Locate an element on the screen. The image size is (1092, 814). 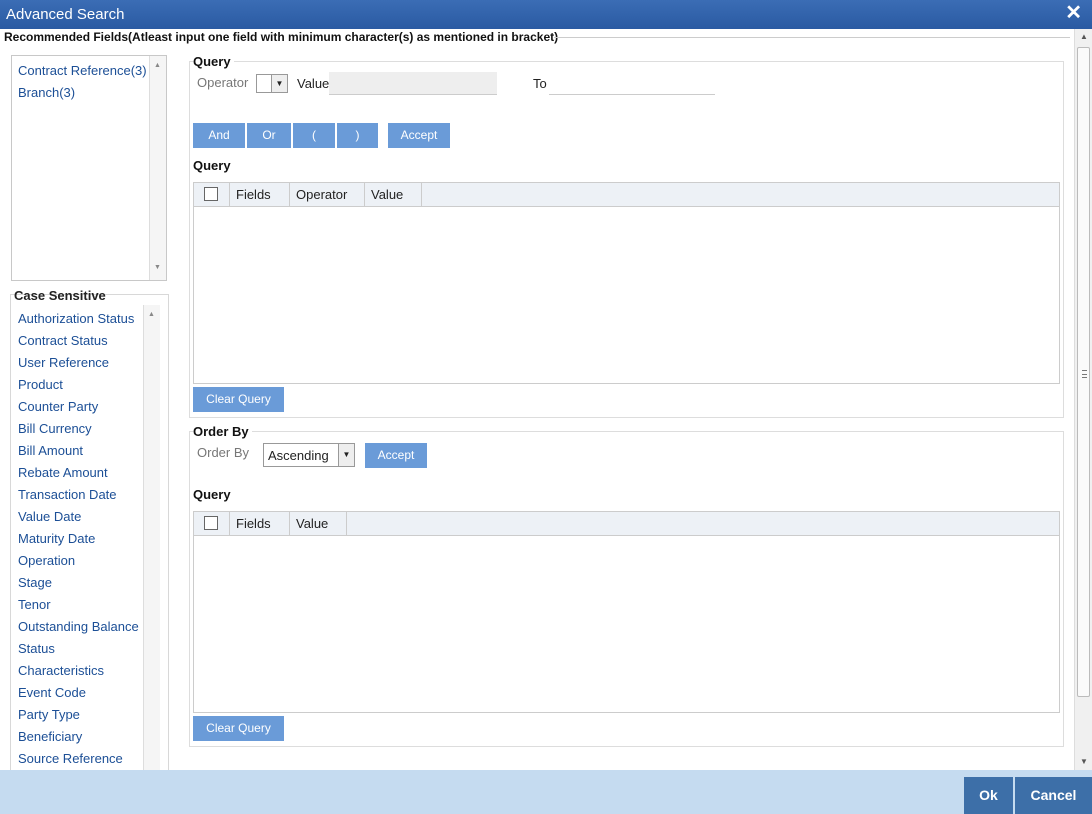
main-scrollbar: ▲ ▼ is located at coordinates (1083, 399).